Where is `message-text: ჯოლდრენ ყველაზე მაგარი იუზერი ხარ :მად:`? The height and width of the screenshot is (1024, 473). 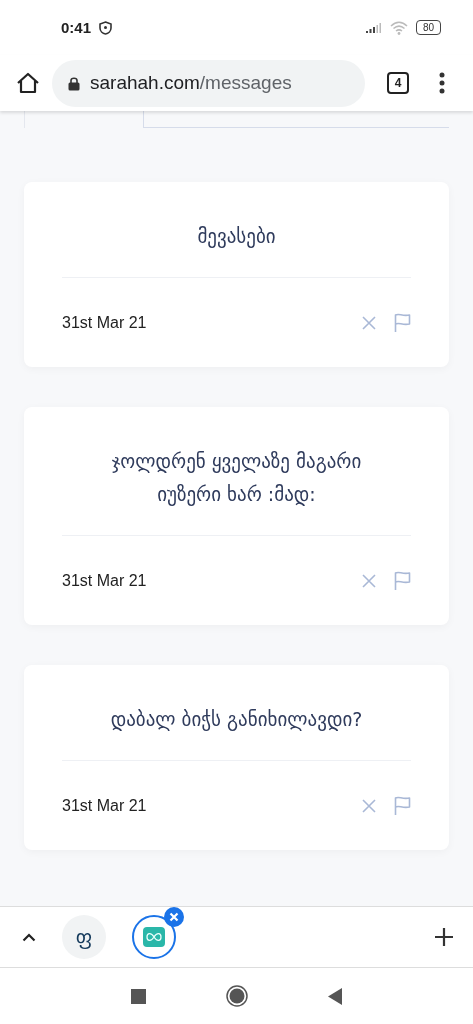
message-text: ჯოლდრენ ყველაზე მაგარი იუზერი ხარ :მად: is located at coordinates (236, 478).